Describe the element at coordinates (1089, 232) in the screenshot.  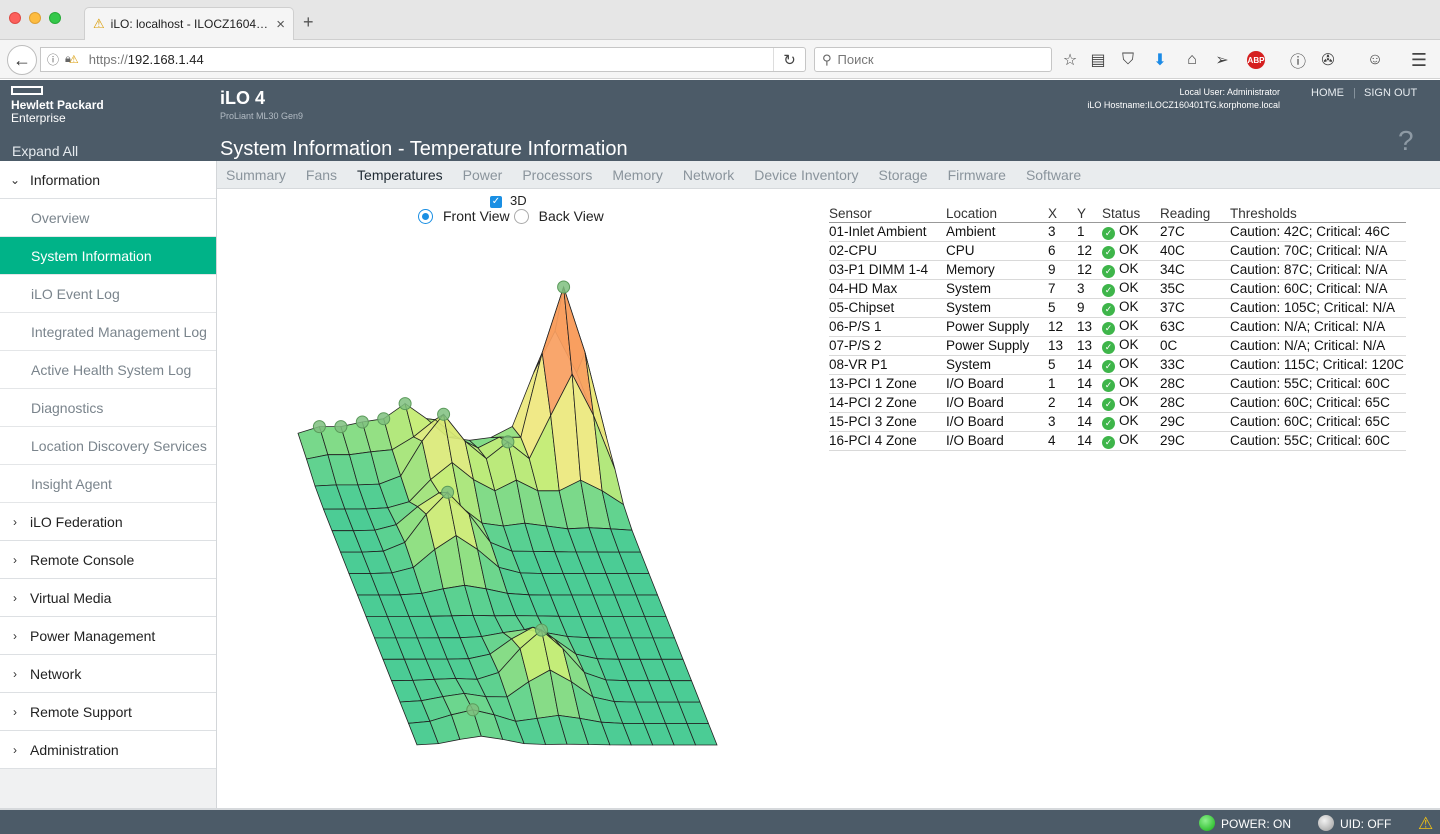
I see `y-cell: 1` at that location.